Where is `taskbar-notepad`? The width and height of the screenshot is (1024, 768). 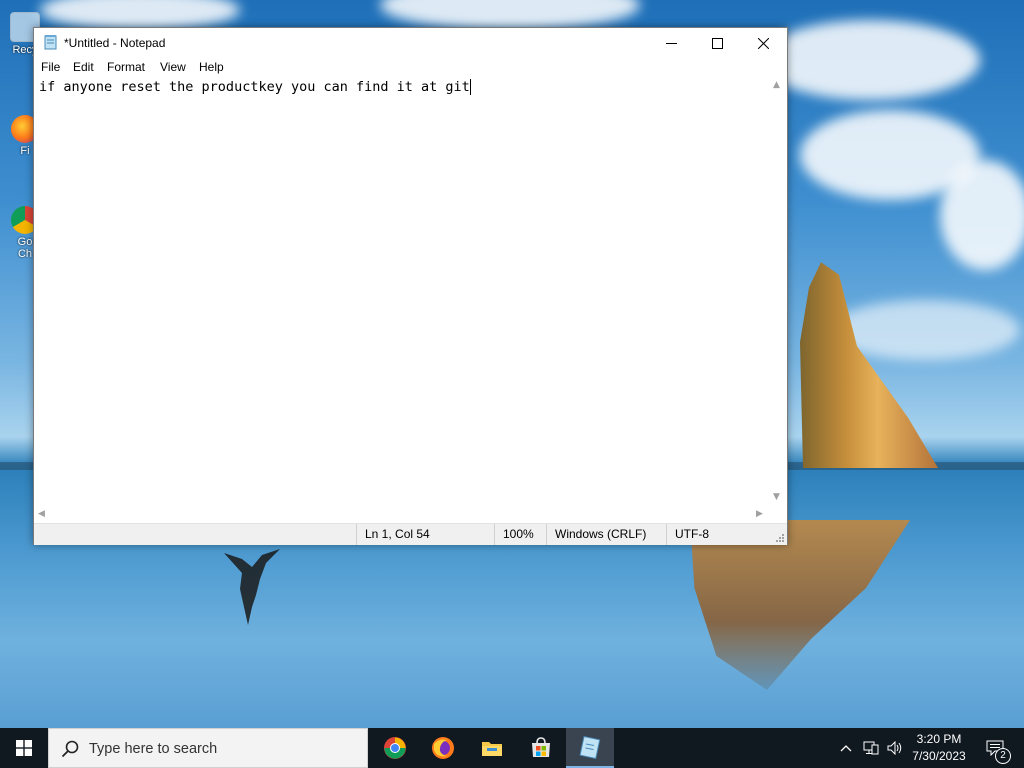 taskbar-notepad is located at coordinates (590, 748).